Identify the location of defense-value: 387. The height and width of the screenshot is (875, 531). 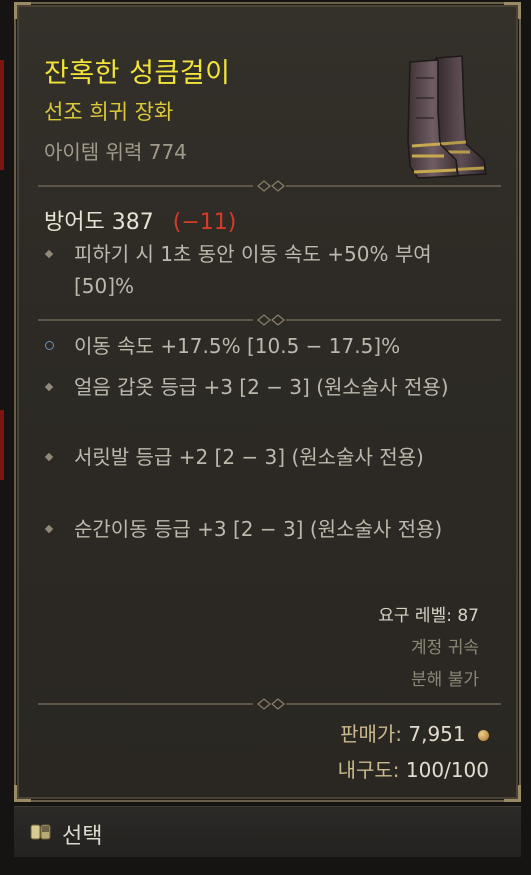
(132, 222).